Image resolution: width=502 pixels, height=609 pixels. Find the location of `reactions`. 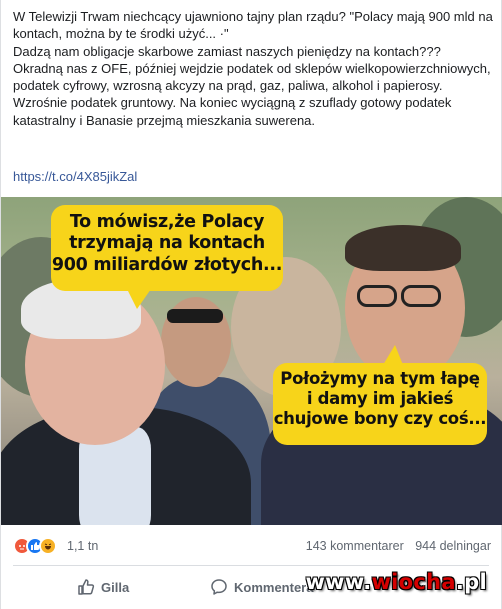

reactions is located at coordinates (35, 546).